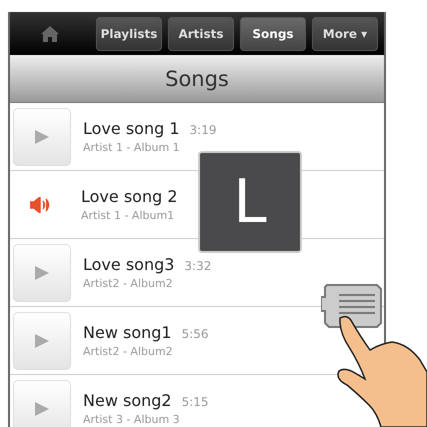  What do you see at coordinates (195, 334) in the screenshot?
I see `song-duration: 5:56` at bounding box center [195, 334].